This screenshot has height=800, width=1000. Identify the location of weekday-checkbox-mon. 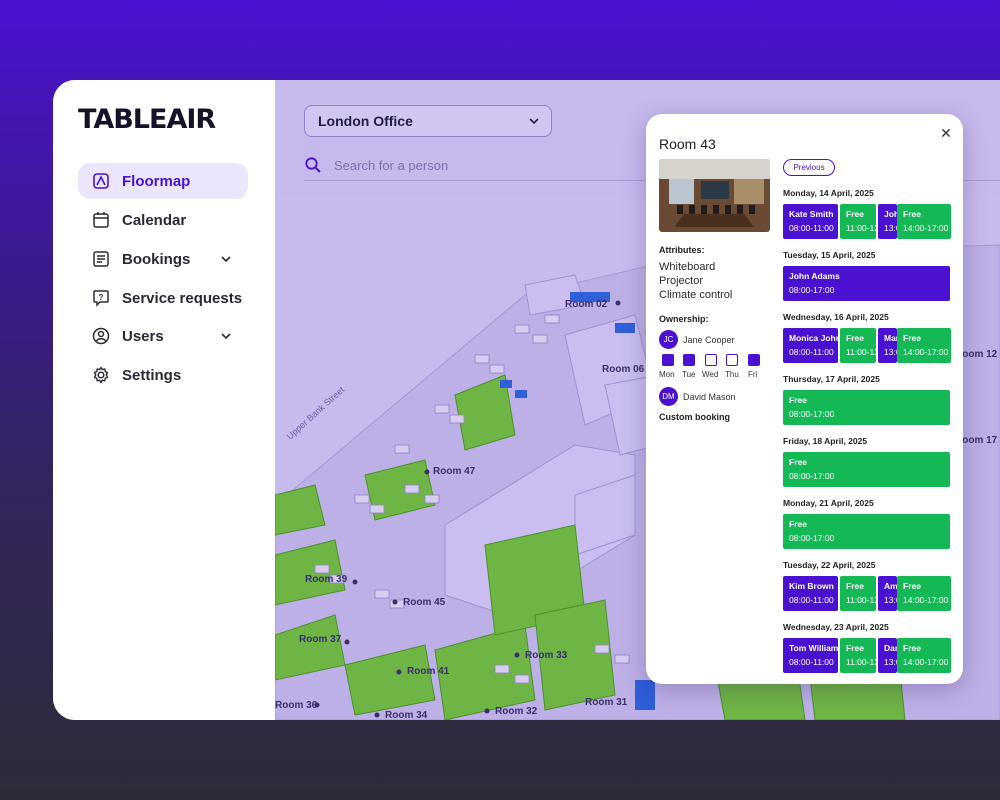
(668, 360).